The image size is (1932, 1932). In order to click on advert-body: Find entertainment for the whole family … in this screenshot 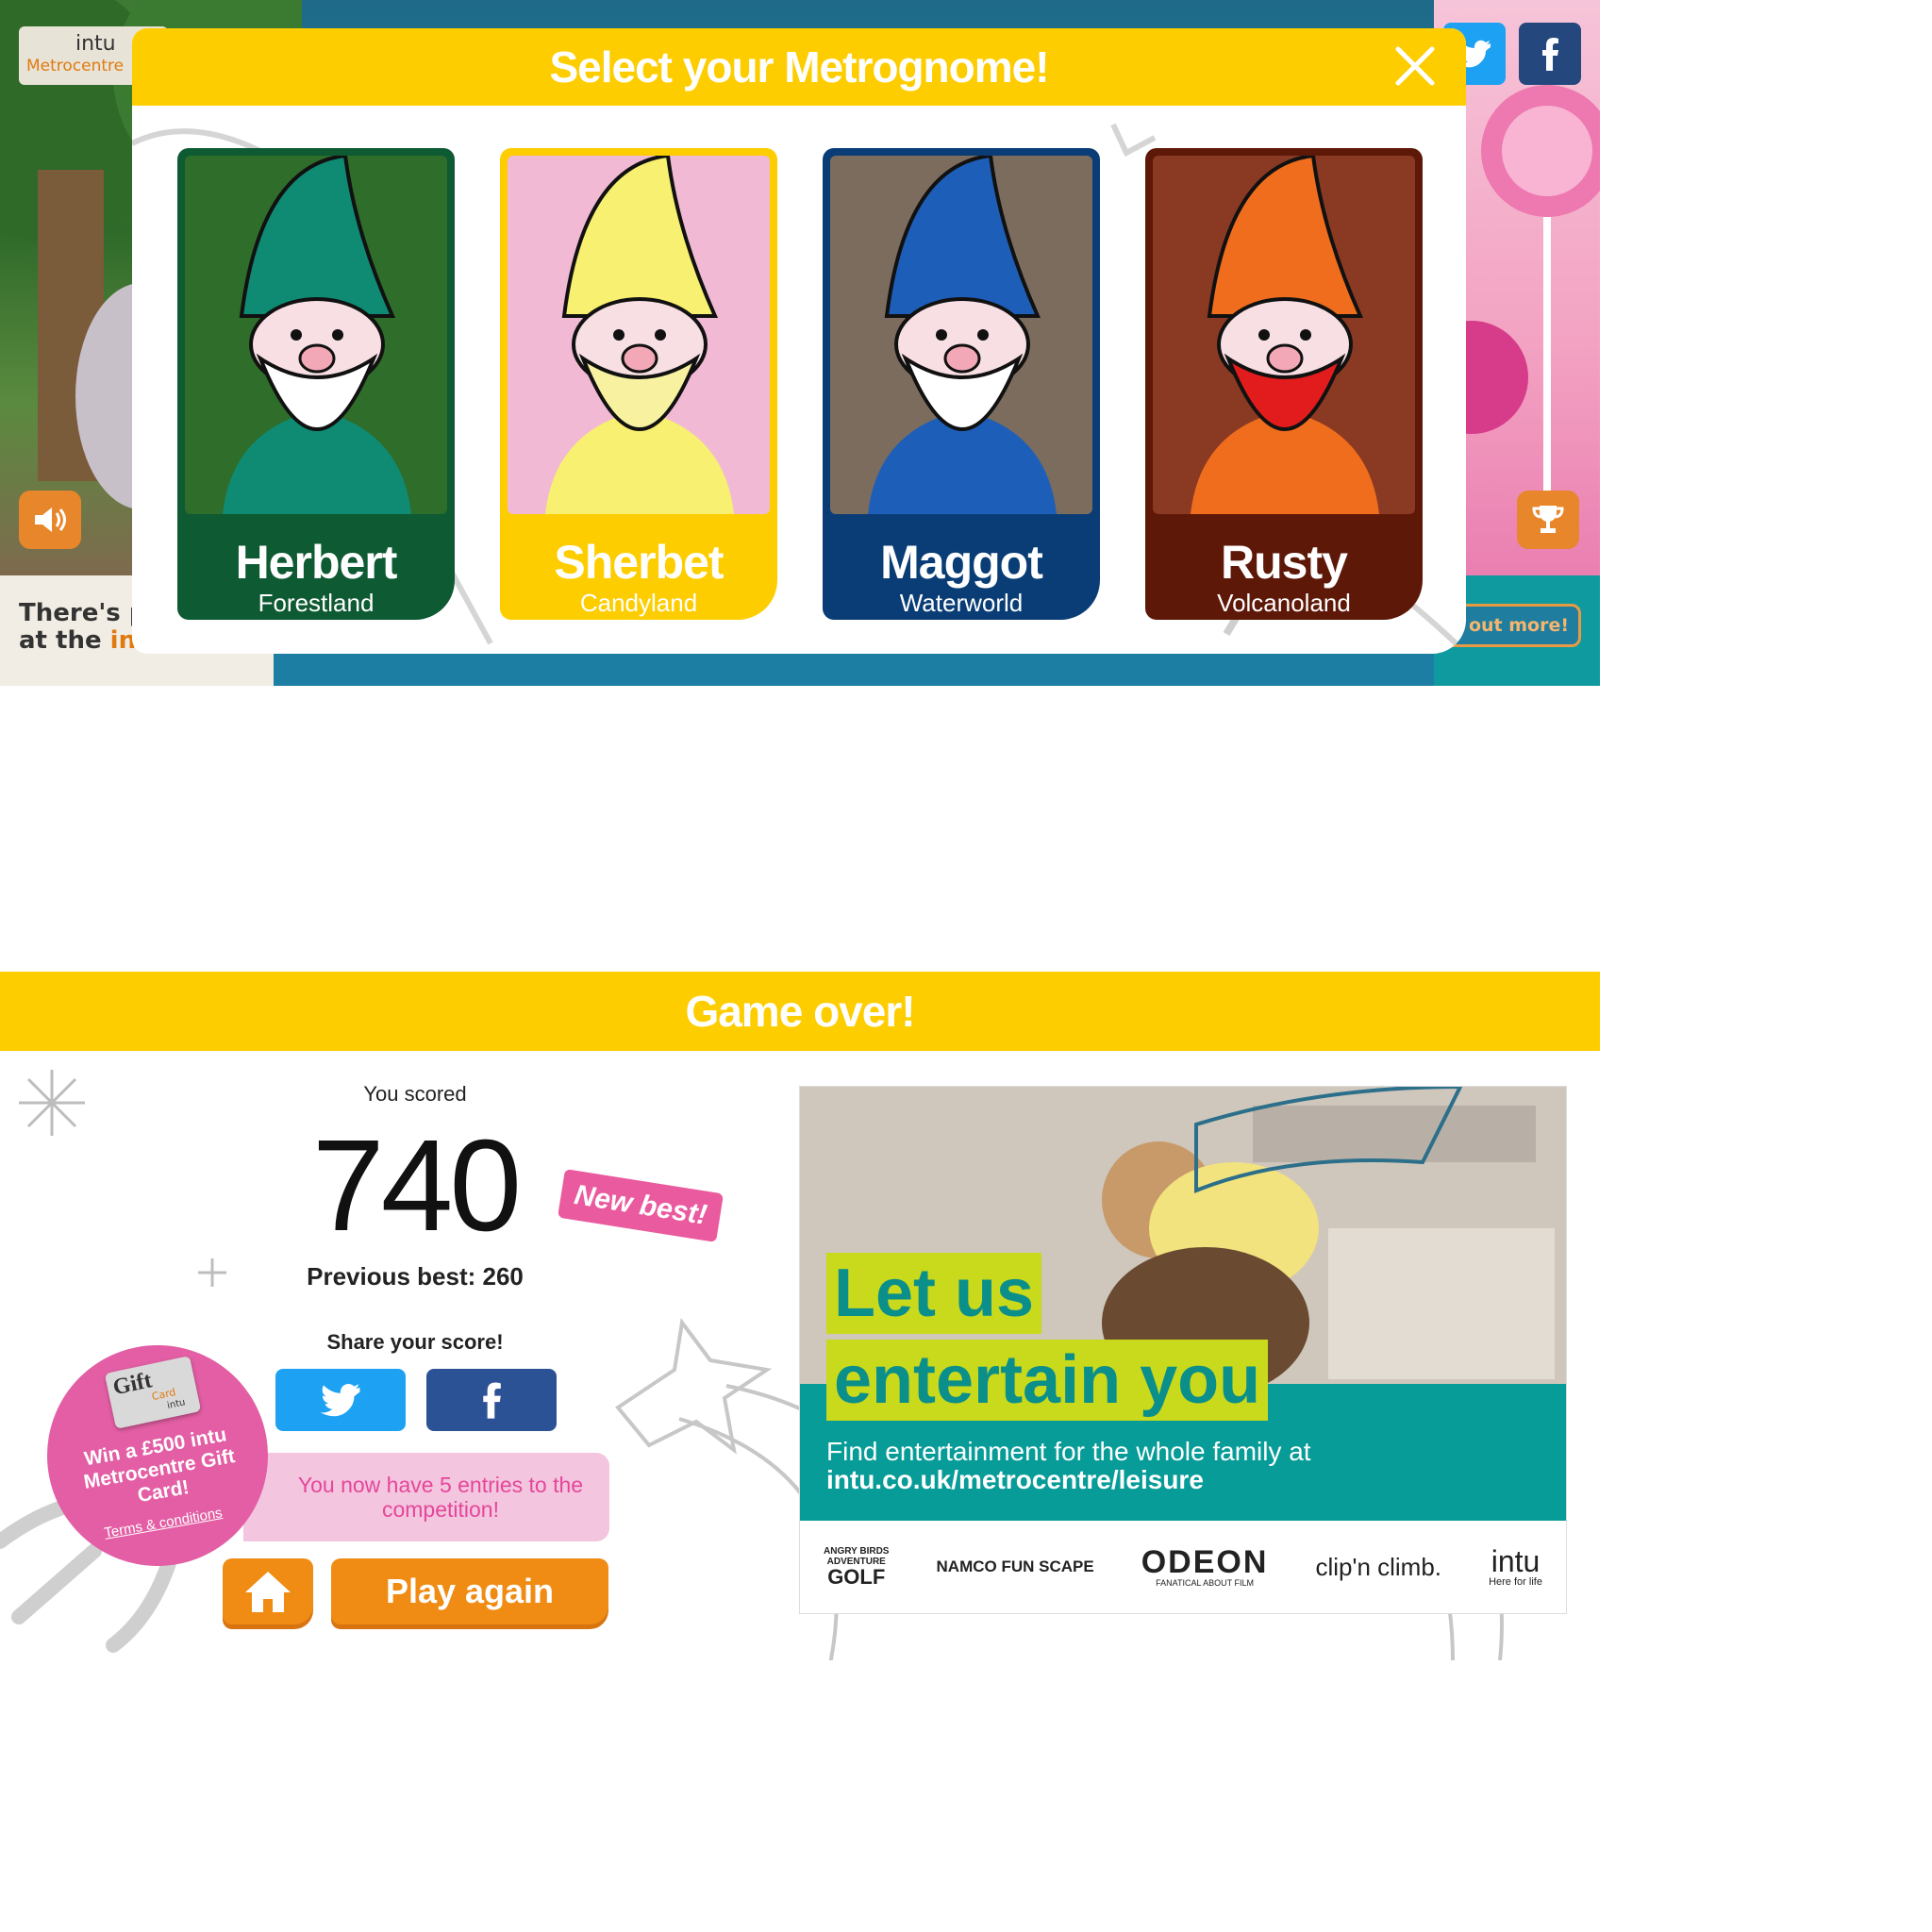, I will do `click(1091, 1466)`.